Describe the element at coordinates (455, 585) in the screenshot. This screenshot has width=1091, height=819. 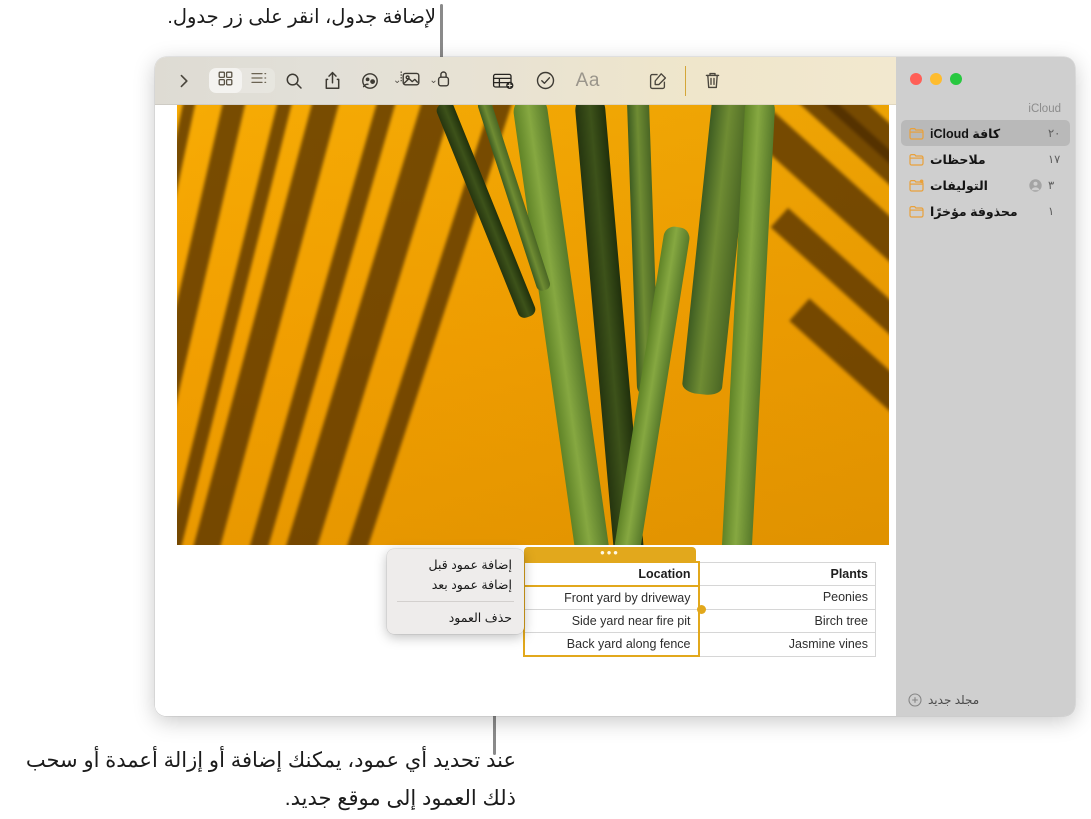
I see `menu-item-add-column-after: إضافة عمود بعد` at that location.